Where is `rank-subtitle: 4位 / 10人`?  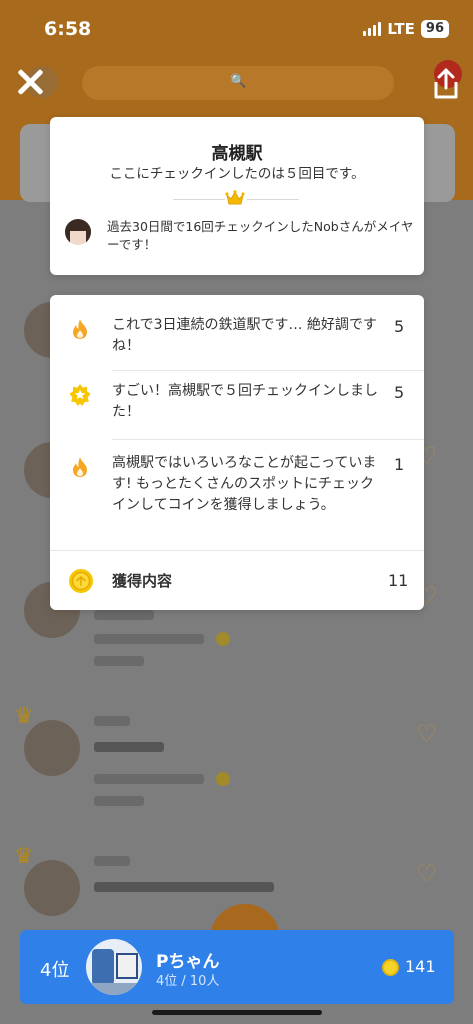 rank-subtitle: 4位 / 10人 is located at coordinates (188, 981).